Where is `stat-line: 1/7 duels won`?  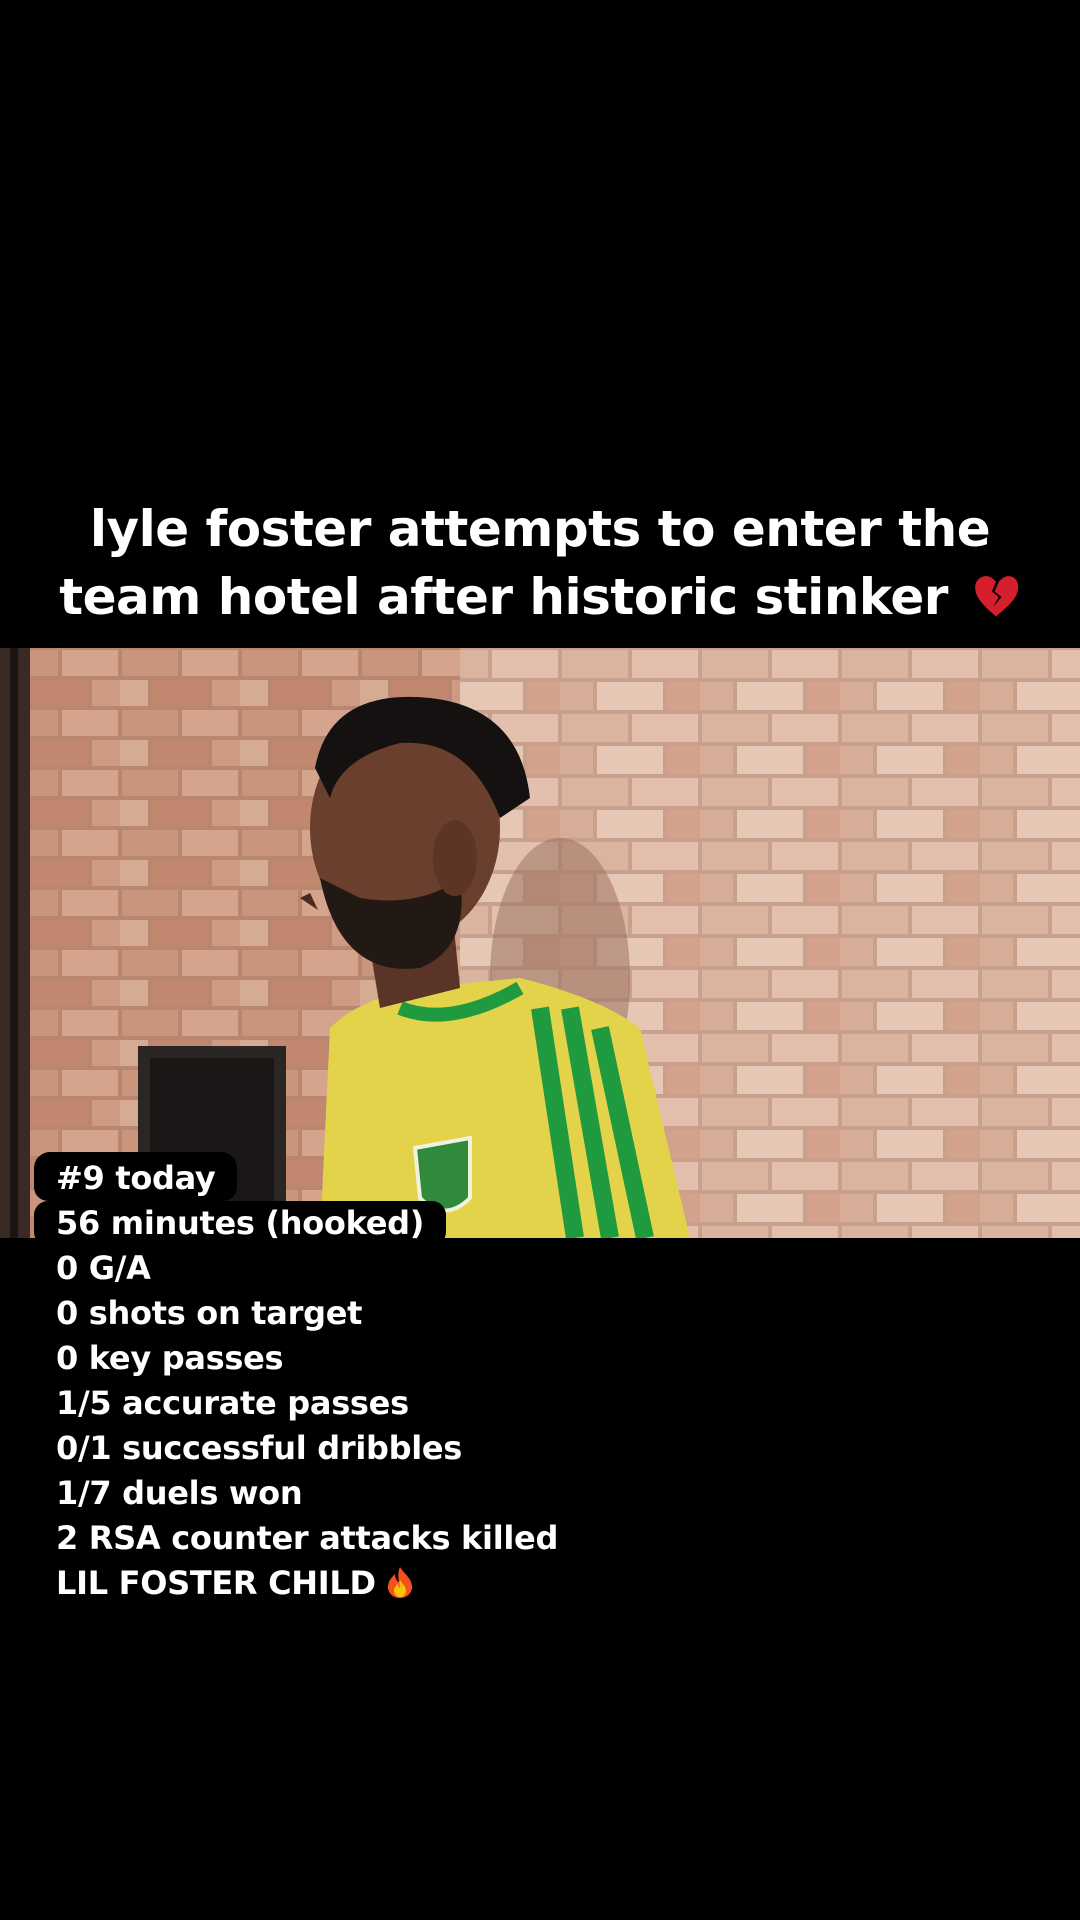
stat-line: 1/7 duels won is located at coordinates (179, 1493).